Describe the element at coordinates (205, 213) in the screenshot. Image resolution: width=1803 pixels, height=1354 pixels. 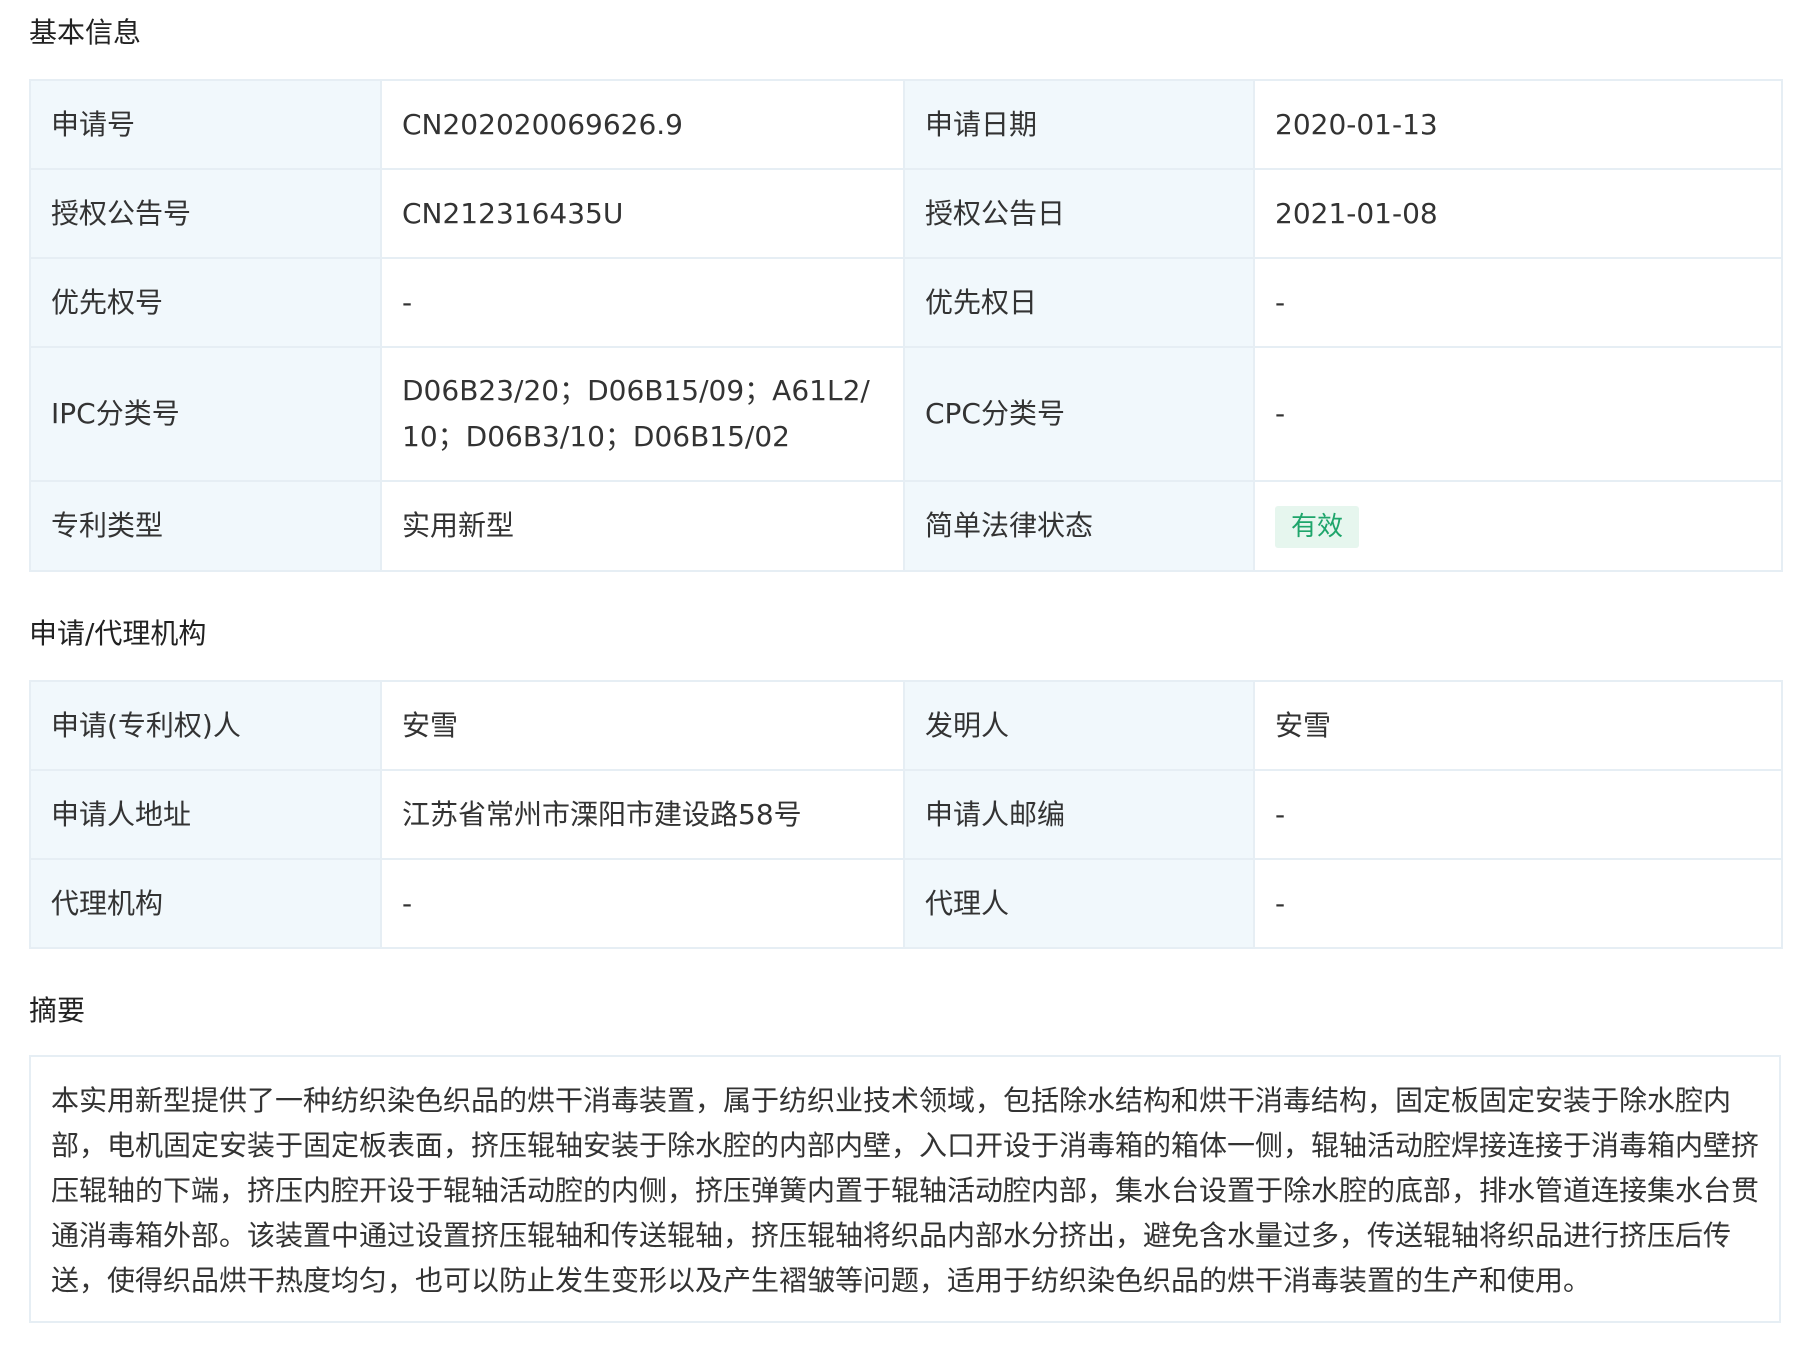
I see `grant-number-label: 授权公告号` at that location.